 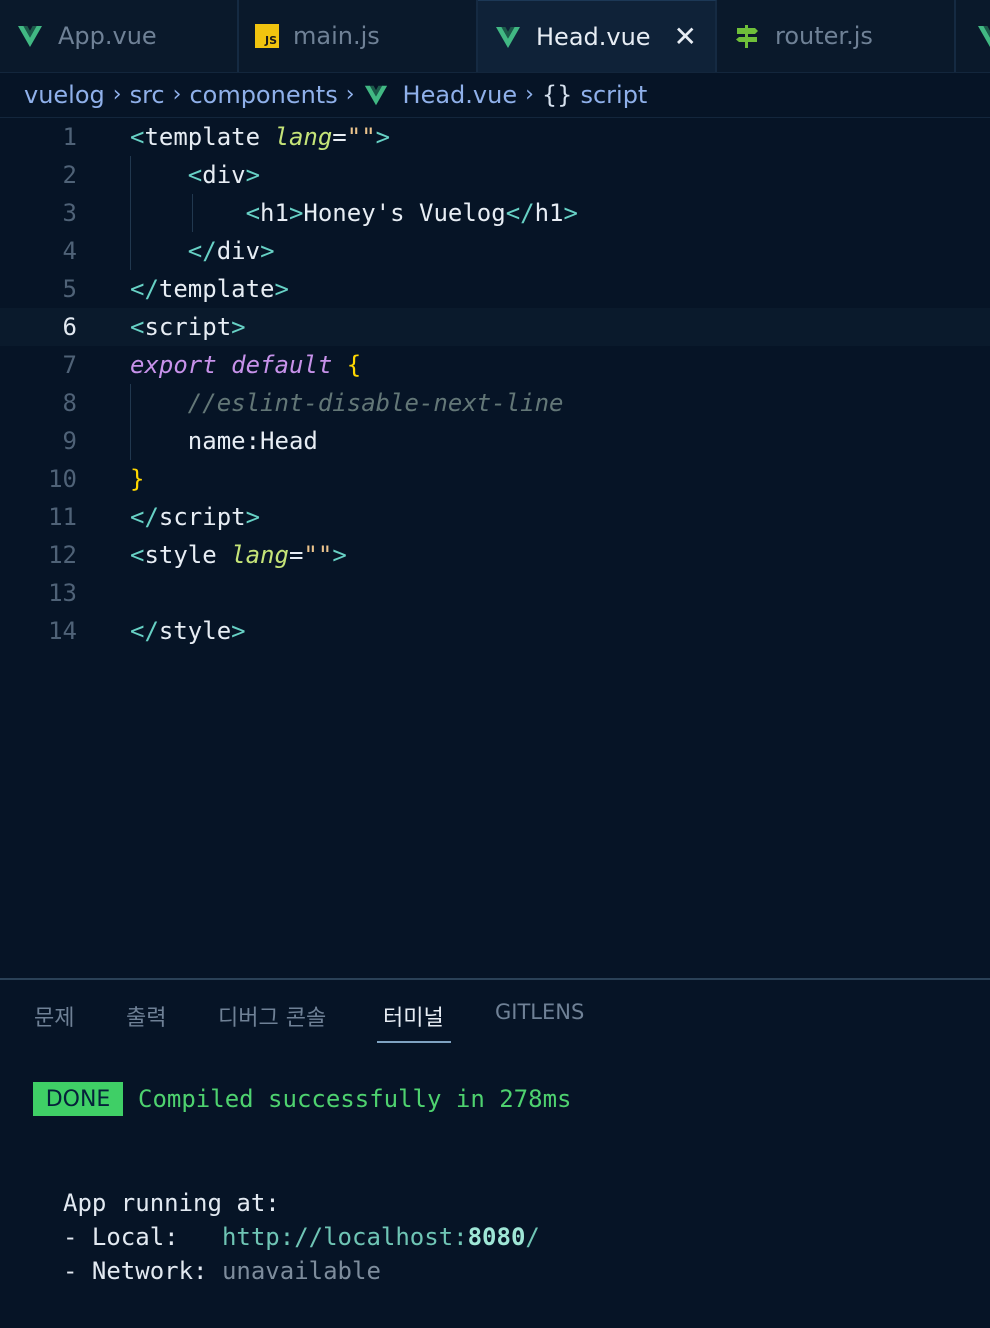 I want to click on tab-output: 출력, so click(x=146, y=1016).